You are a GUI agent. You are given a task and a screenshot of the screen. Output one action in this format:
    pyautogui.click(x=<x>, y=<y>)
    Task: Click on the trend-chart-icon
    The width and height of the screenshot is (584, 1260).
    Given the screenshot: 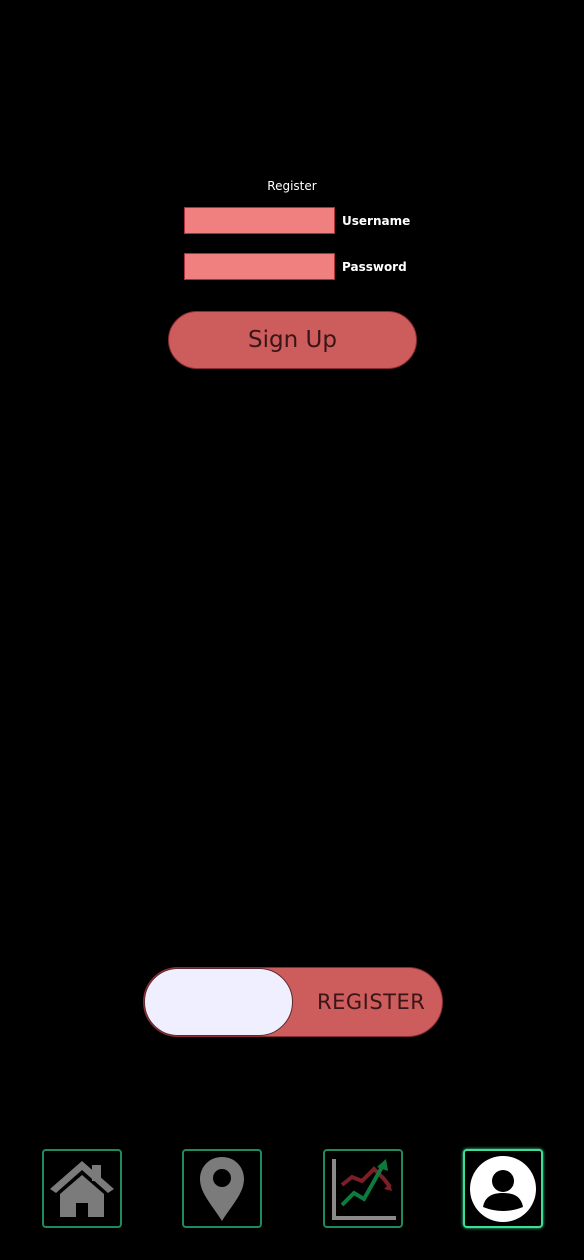 What is the action you would take?
    pyautogui.click(x=363, y=1189)
    